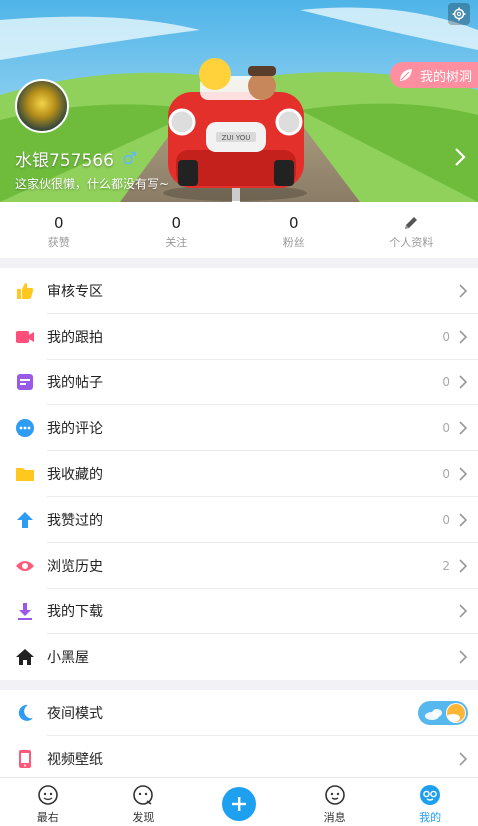 The width and height of the screenshot is (478, 826). I want to click on stat-likes: 0 获赞, so click(59, 230).